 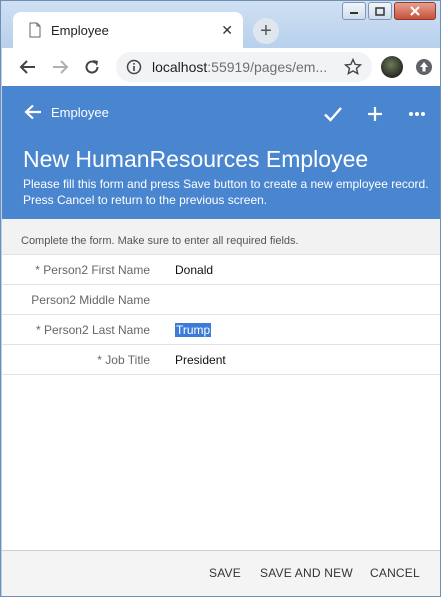 What do you see at coordinates (225, 573) in the screenshot?
I see `save-button: SAVE` at bounding box center [225, 573].